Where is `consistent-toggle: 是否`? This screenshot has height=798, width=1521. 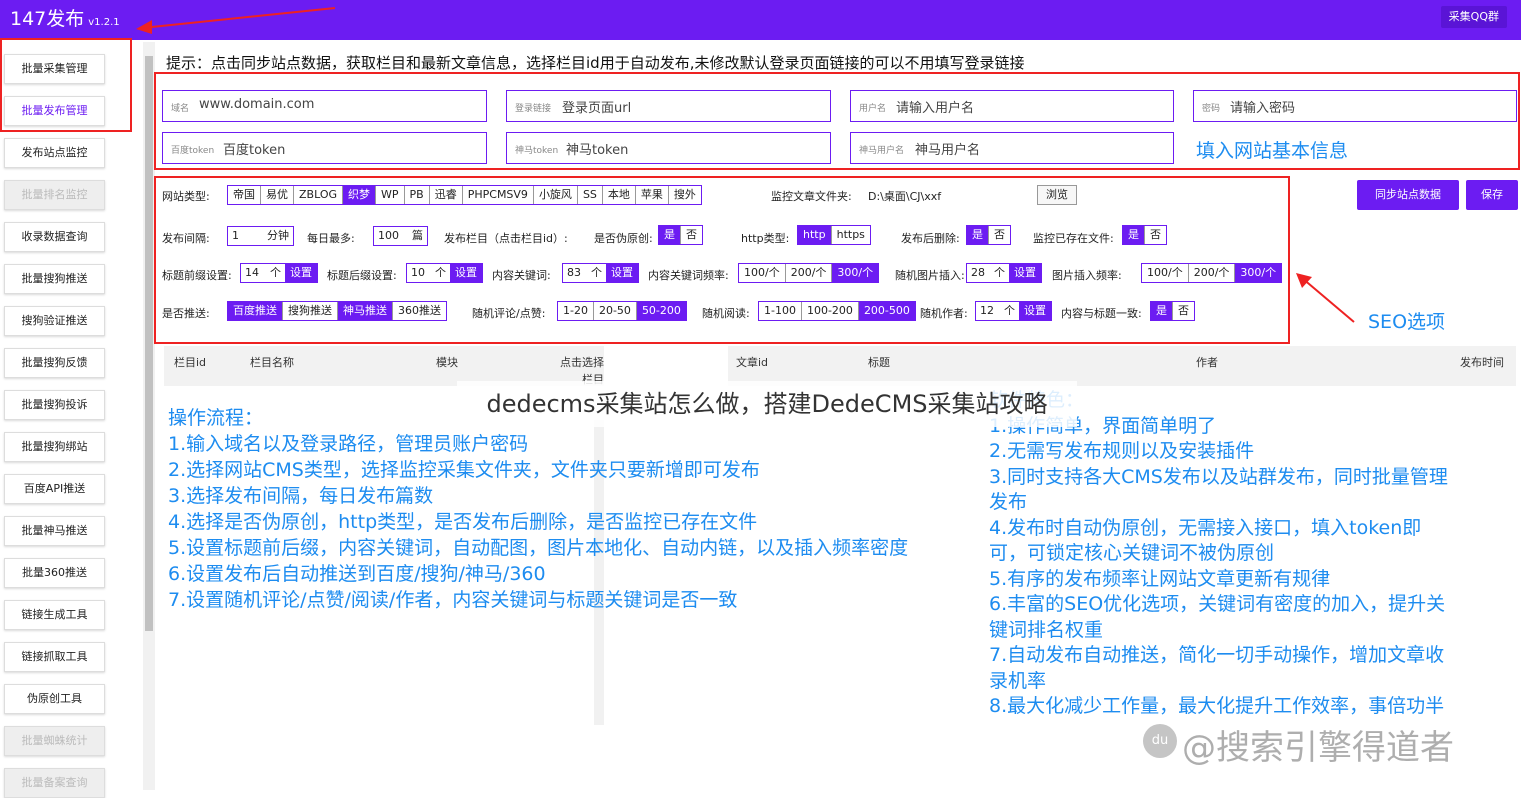 consistent-toggle: 是否 is located at coordinates (1172, 311).